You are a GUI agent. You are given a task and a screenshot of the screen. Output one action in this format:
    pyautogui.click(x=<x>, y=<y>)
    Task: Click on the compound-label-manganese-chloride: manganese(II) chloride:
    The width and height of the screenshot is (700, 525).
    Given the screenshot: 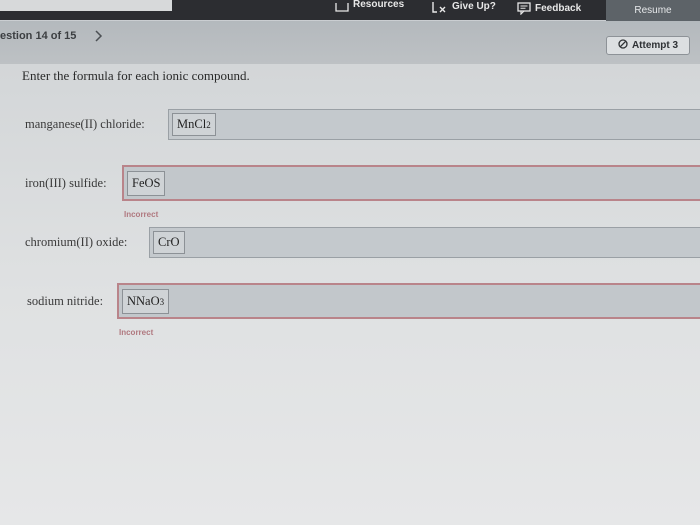 What is the action you would take?
    pyautogui.click(x=85, y=124)
    